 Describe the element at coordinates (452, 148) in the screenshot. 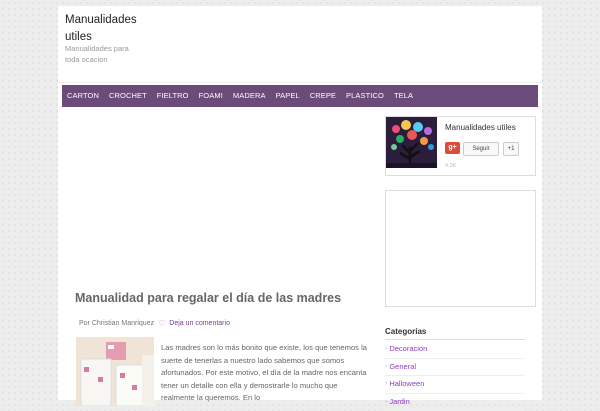

I see `google-plus-icon: g+` at that location.